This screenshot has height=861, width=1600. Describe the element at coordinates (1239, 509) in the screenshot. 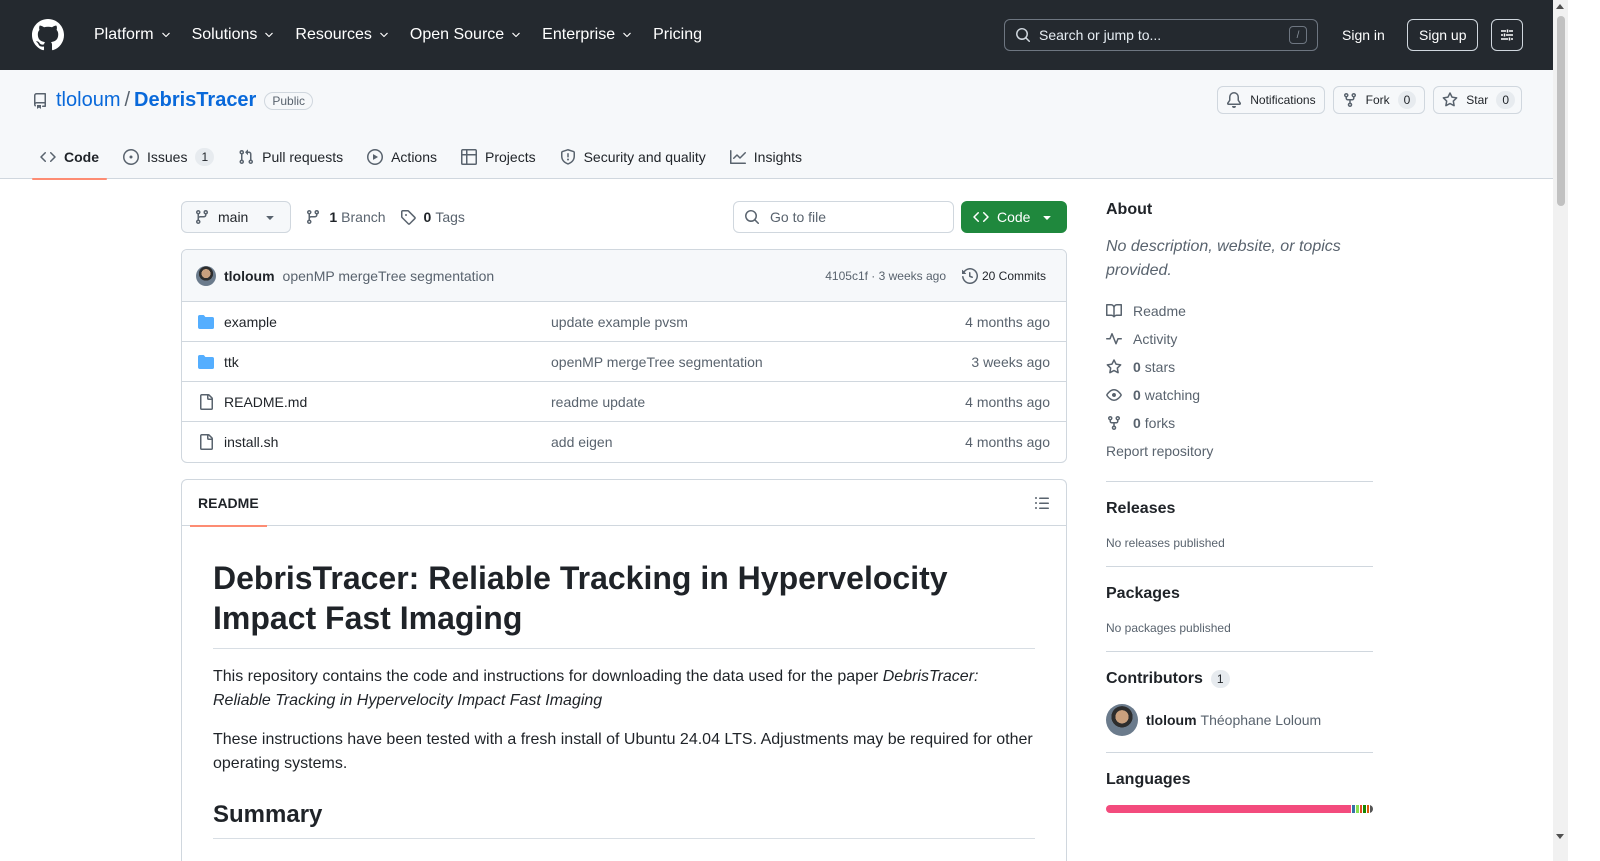

I see `releases-heading: Releases` at that location.